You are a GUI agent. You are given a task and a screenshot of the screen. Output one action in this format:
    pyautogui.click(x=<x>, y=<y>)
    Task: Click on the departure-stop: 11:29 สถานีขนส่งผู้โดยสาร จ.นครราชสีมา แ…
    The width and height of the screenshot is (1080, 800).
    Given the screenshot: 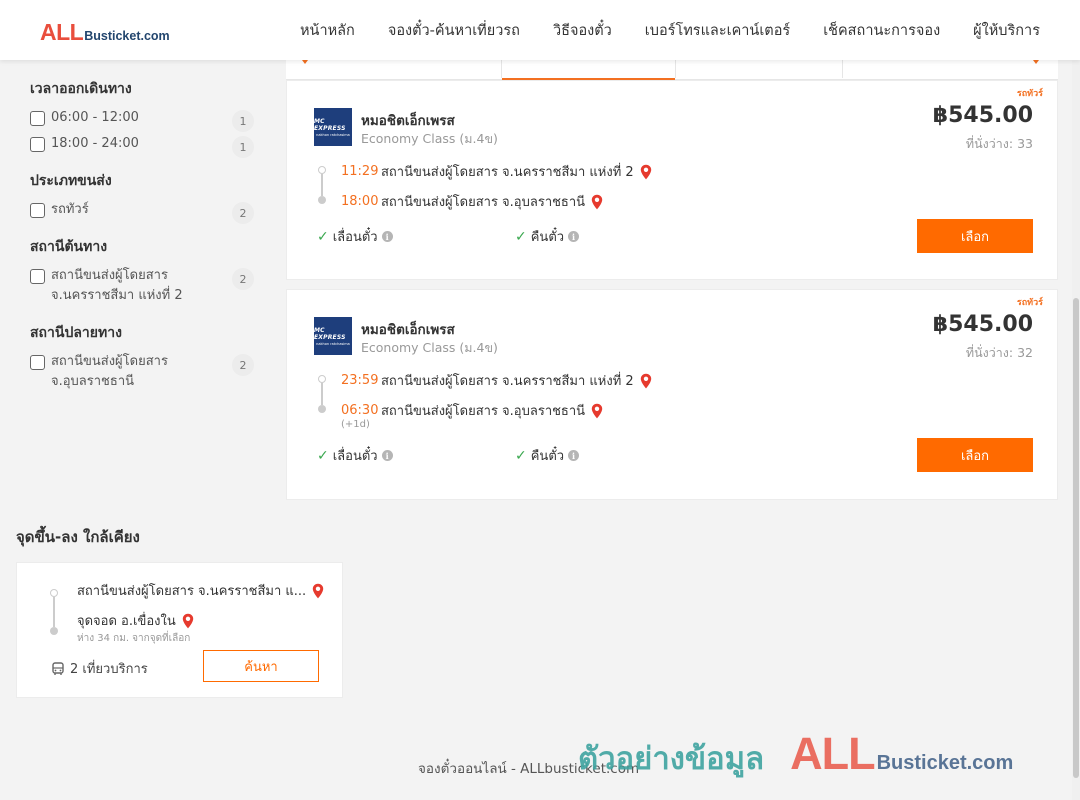 What is the action you would take?
    pyautogui.click(x=496, y=171)
    